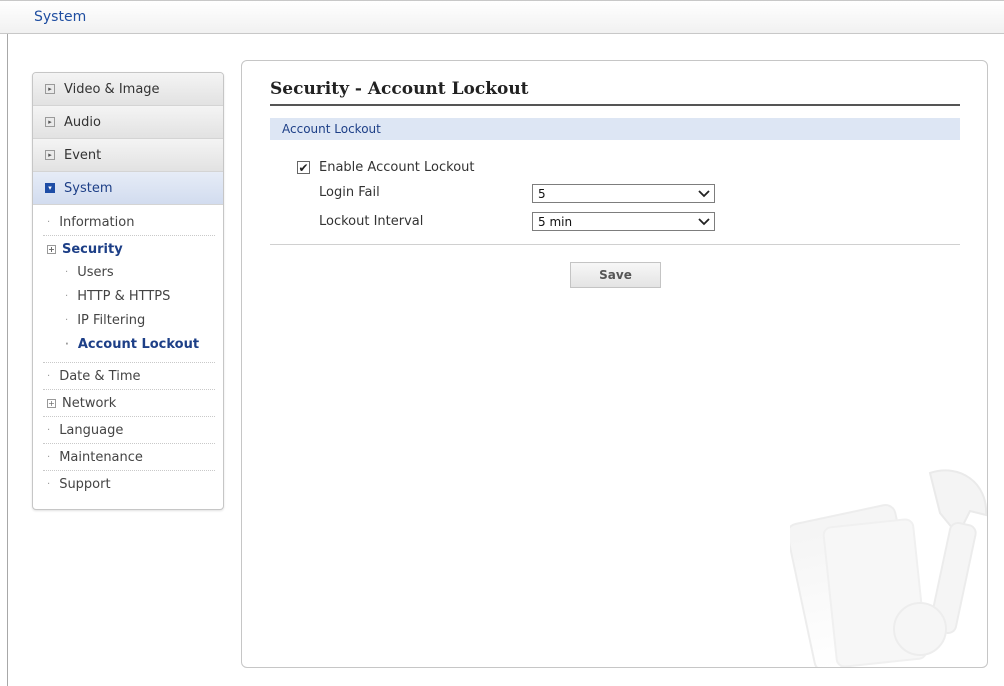 This screenshot has height=686, width=1004. What do you see at coordinates (615, 105) in the screenshot?
I see `title-divider` at bounding box center [615, 105].